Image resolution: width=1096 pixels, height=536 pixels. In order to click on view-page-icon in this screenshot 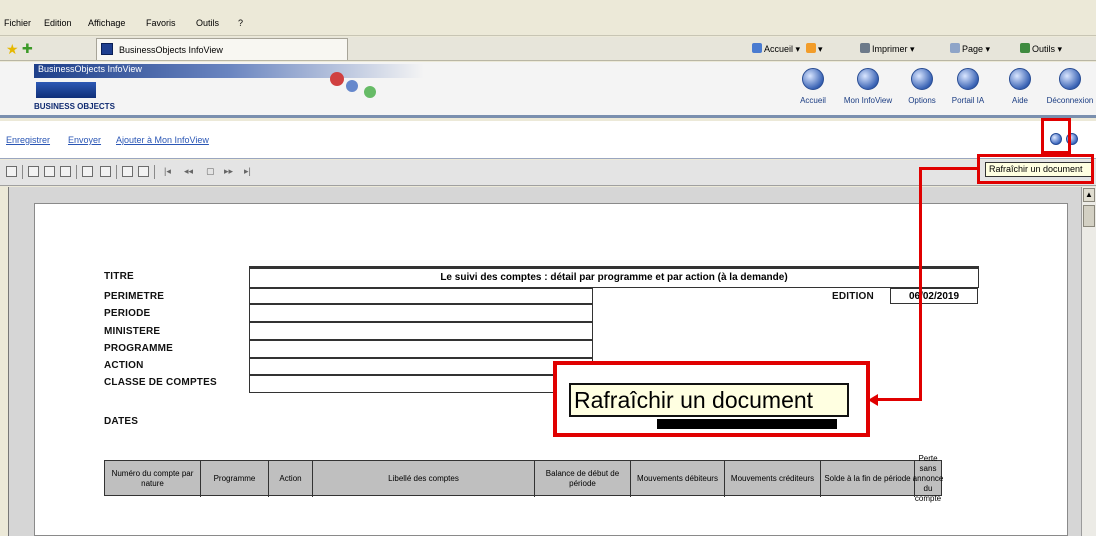, I will do `click(33, 171)`.